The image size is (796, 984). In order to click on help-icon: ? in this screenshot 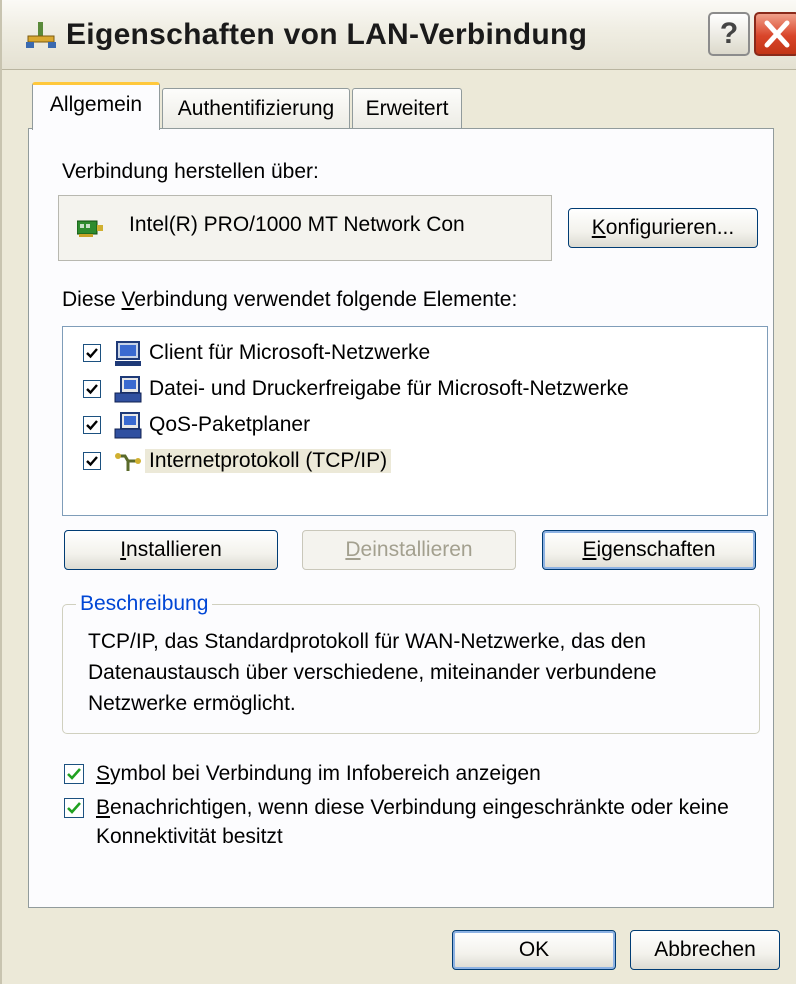, I will do `click(729, 33)`.